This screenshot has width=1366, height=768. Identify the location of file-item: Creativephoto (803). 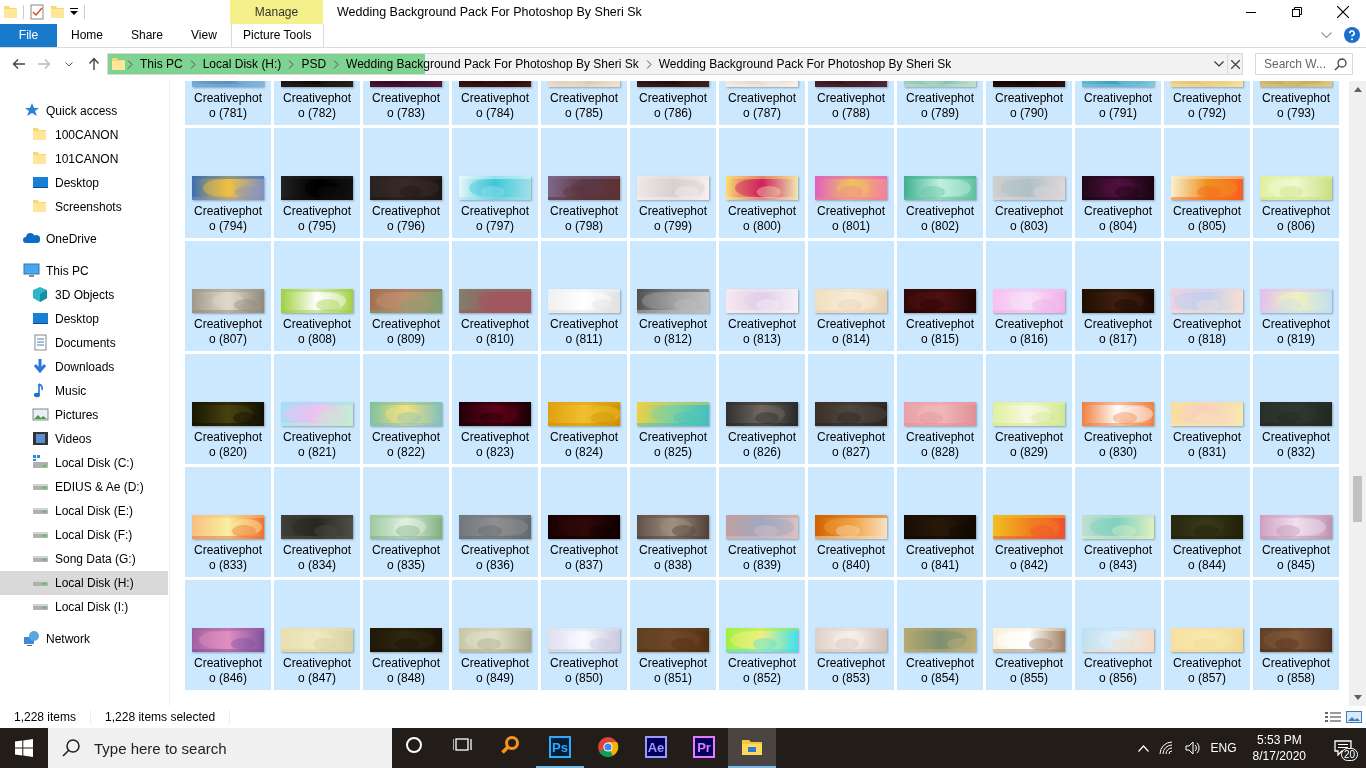
(1029, 182).